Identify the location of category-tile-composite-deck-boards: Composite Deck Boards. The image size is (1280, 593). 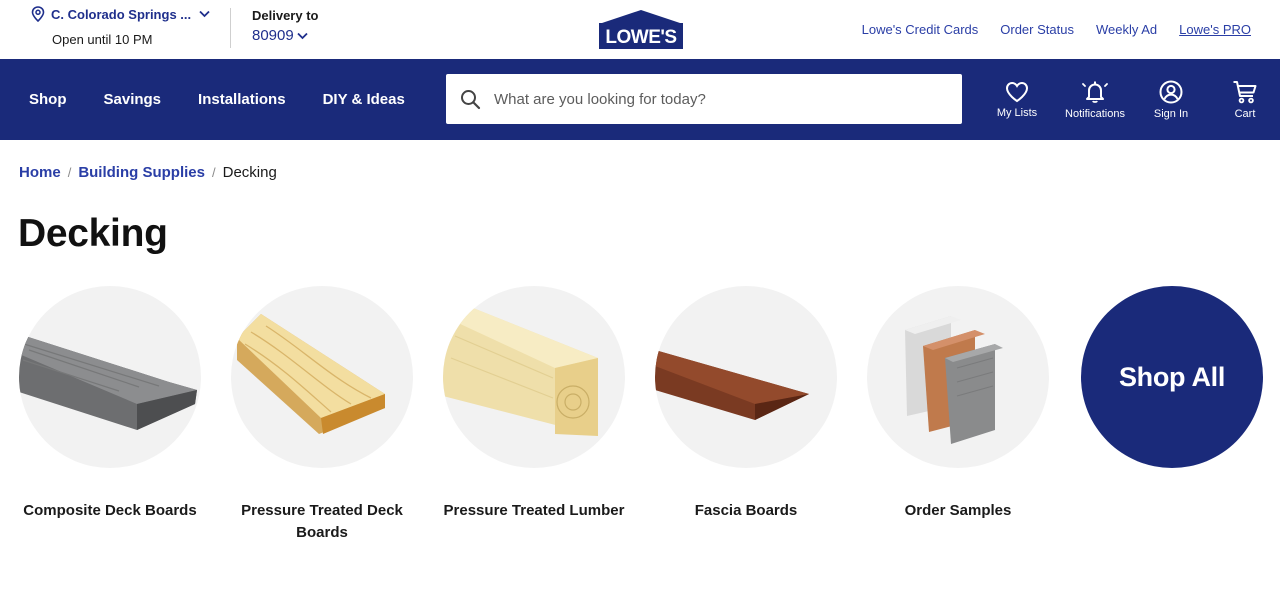
(110, 404).